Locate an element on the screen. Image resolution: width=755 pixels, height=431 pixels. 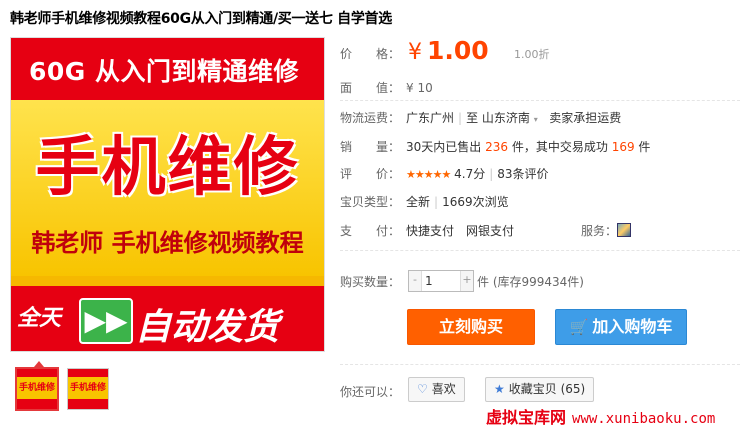
like-button: ♡ 喜欢 is located at coordinates (436, 389).